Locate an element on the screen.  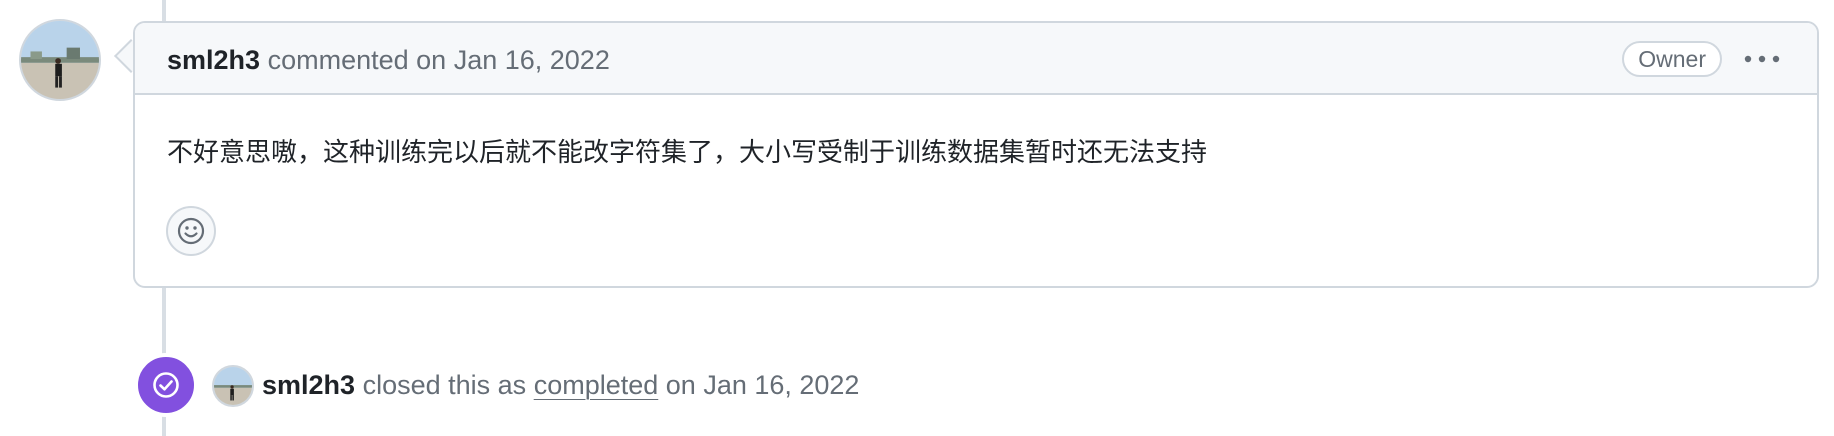
completed-link: completed is located at coordinates (596, 385).